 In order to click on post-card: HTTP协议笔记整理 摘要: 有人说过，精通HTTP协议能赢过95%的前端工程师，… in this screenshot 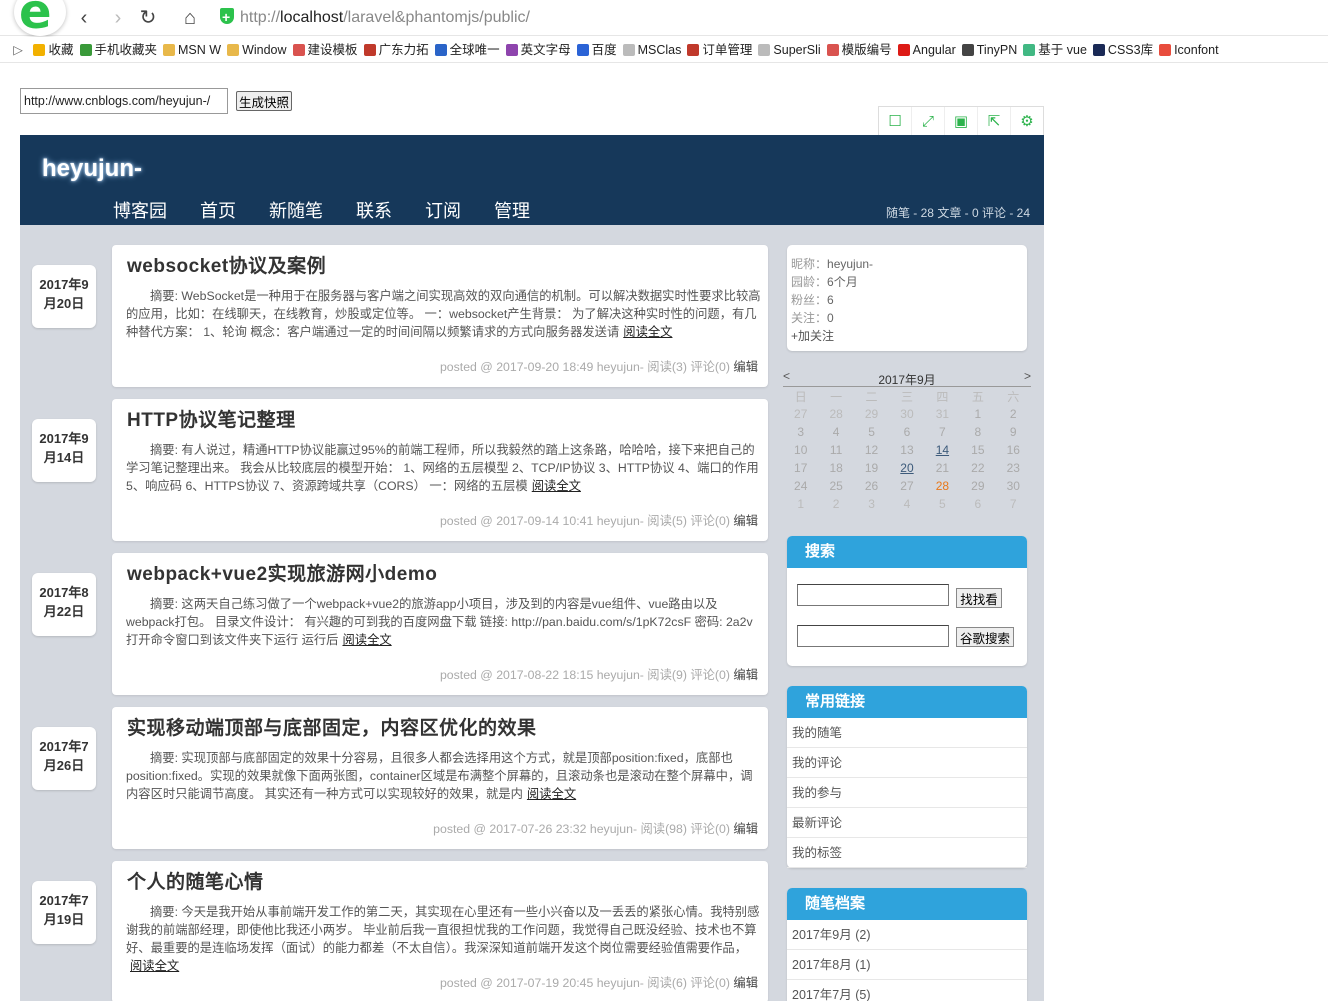, I will do `click(440, 470)`.